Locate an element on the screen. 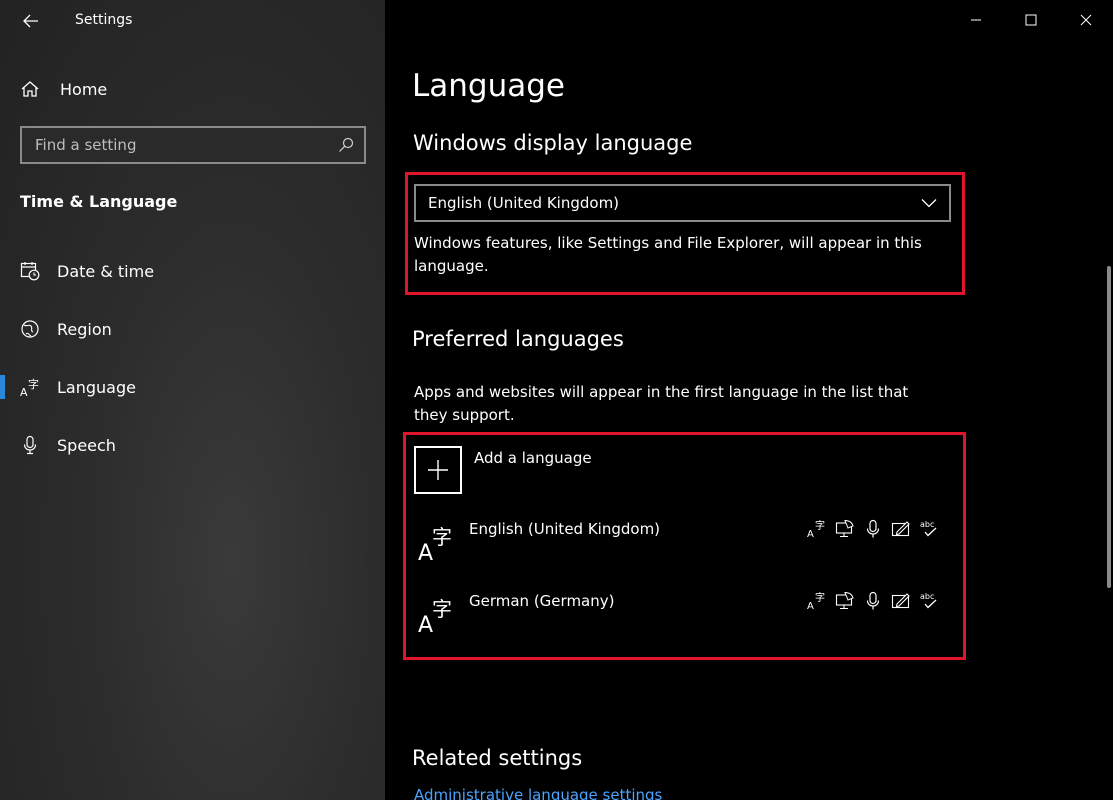 Image resolution: width=1113 pixels, height=800 pixels. home-icon is located at coordinates (30, 89).